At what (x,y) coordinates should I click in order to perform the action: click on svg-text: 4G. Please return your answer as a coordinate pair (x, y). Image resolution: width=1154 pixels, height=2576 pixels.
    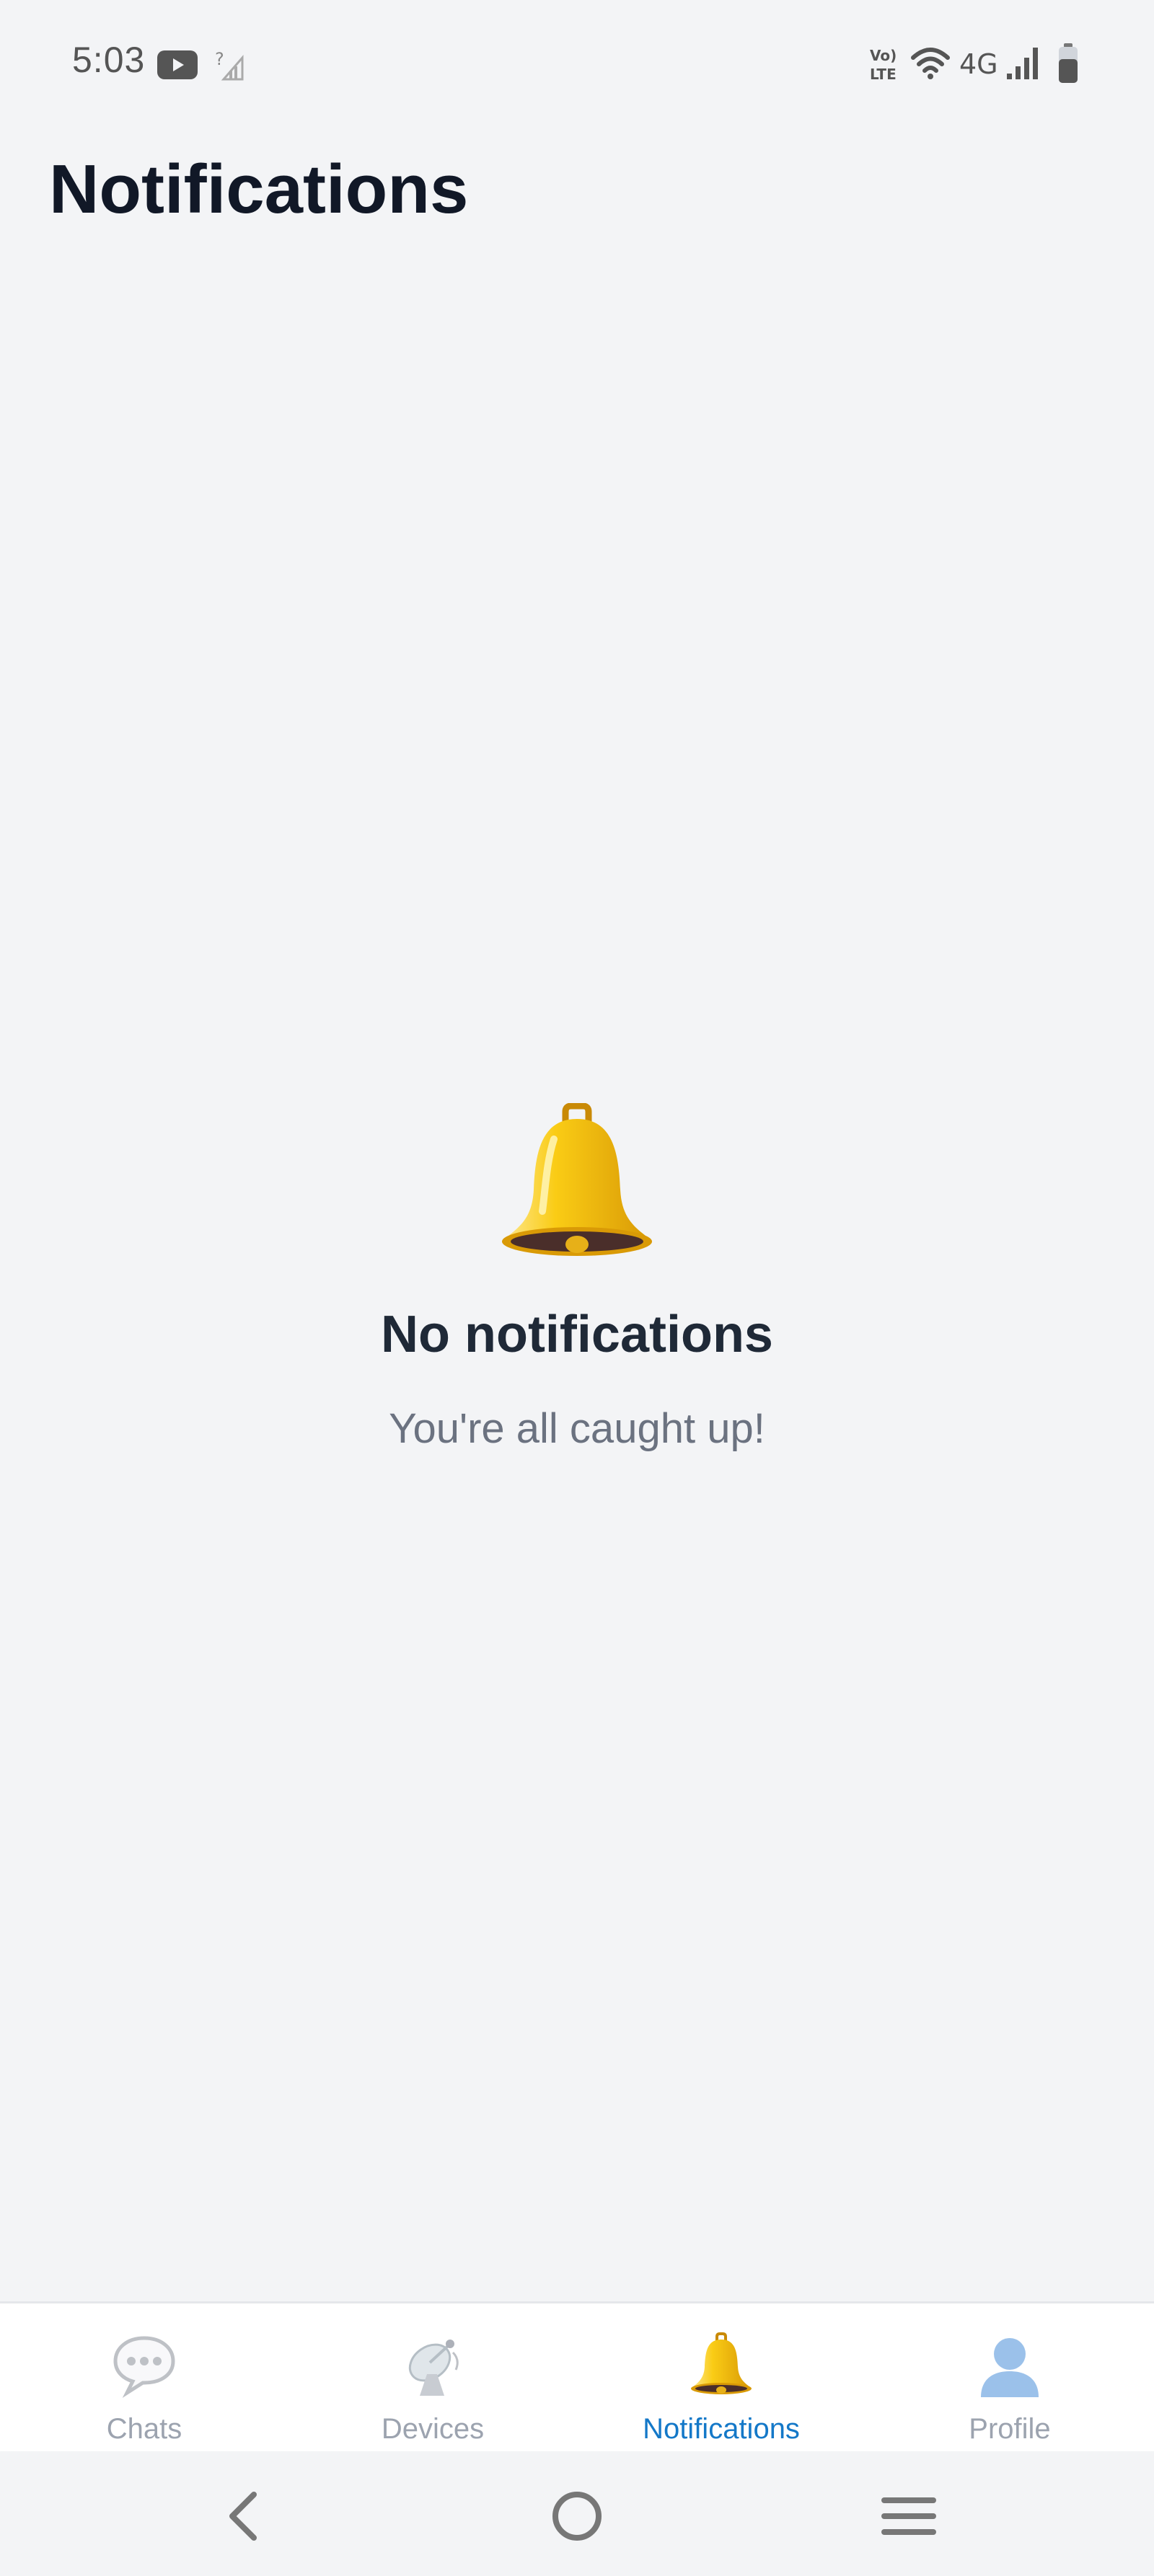
    Looking at the image, I should click on (978, 63).